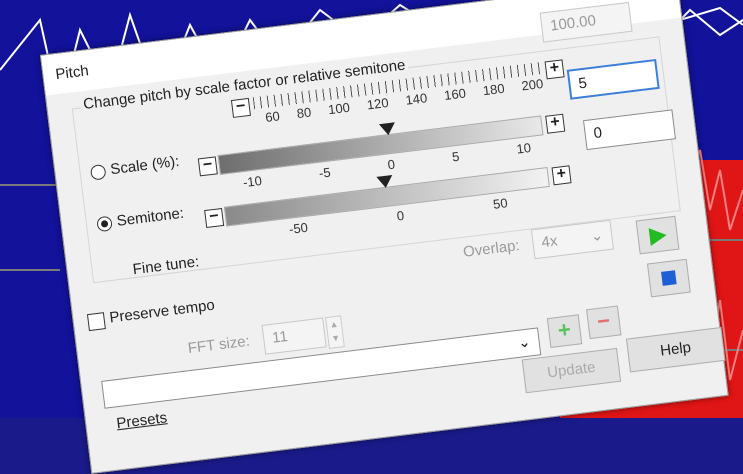  What do you see at coordinates (456, 156) in the screenshot?
I see `tick-label: 5` at bounding box center [456, 156].